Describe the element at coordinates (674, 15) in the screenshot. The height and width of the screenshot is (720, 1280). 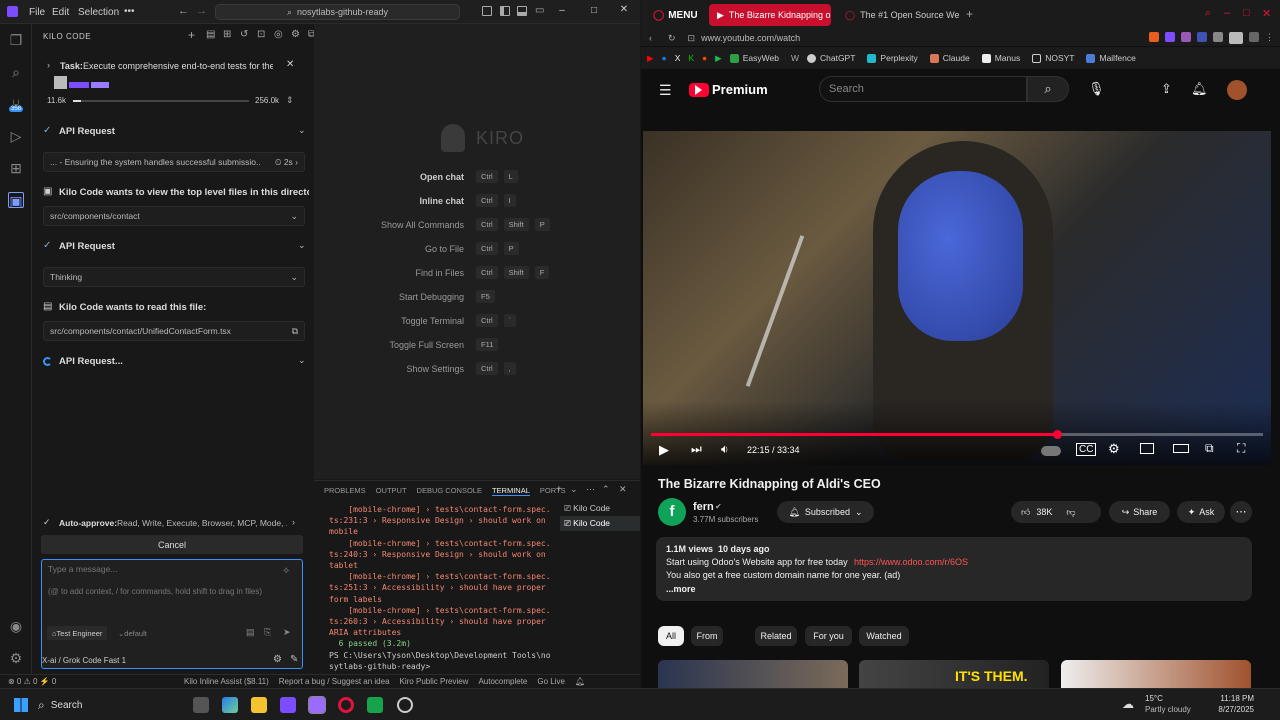
I see `opera-menu-button: ◯ MENU` at that location.